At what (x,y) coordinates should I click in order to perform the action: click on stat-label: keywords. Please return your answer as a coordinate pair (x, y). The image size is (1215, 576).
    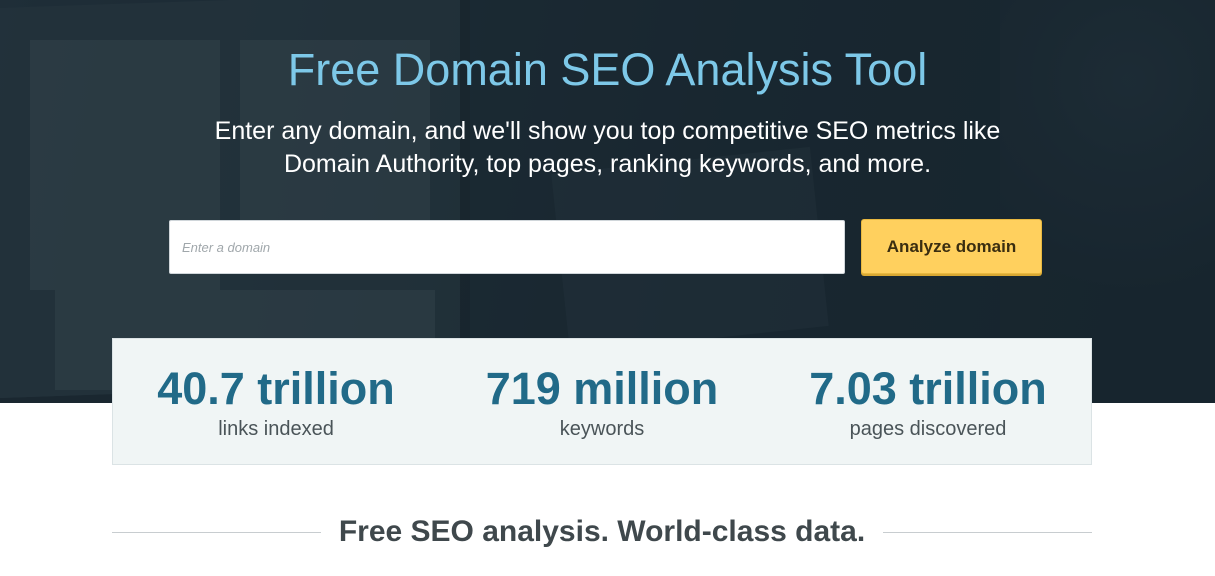
    Looking at the image, I should click on (602, 429).